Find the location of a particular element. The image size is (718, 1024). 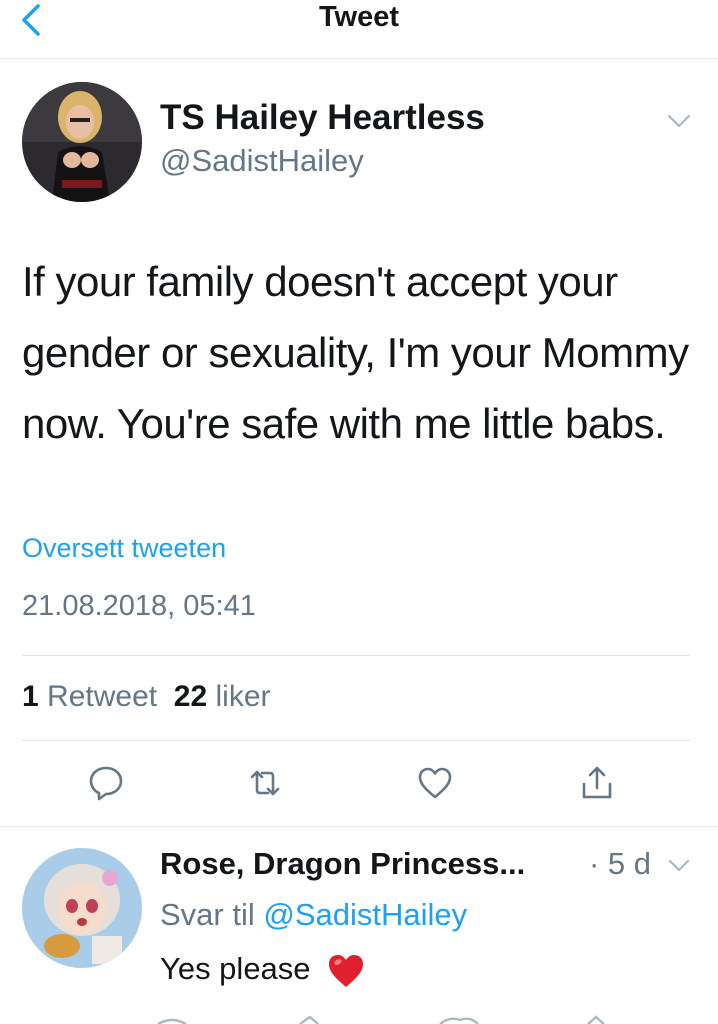

page-title: Tweet is located at coordinates (359, 17).